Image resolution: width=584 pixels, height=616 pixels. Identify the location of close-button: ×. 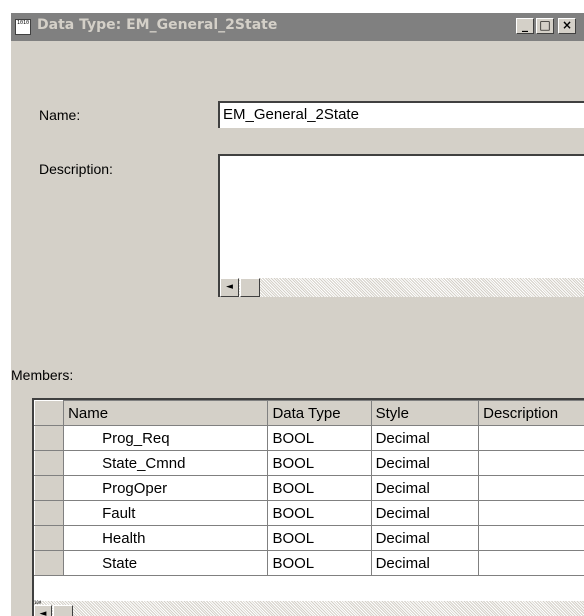
(567, 26).